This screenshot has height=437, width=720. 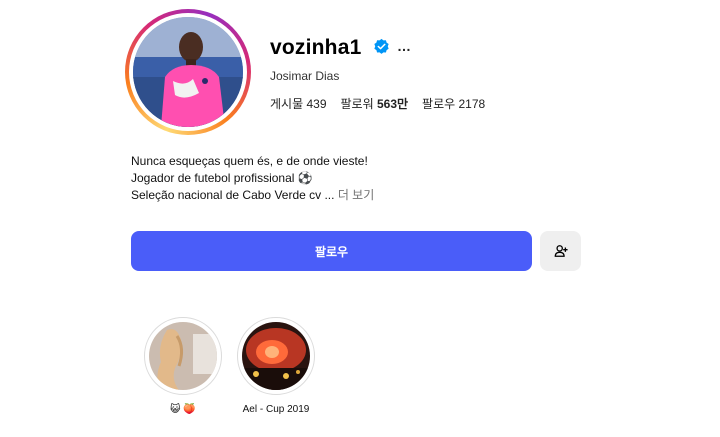 What do you see at coordinates (331, 251) in the screenshot?
I see `follow-button: 팔로우` at bounding box center [331, 251].